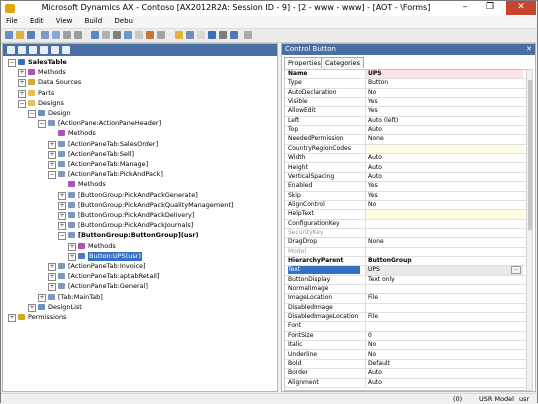 The image size is (538, 404). What do you see at coordinates (405, 112) in the screenshot?
I see `property-row: AllowEdit Yes` at bounding box center [405, 112].